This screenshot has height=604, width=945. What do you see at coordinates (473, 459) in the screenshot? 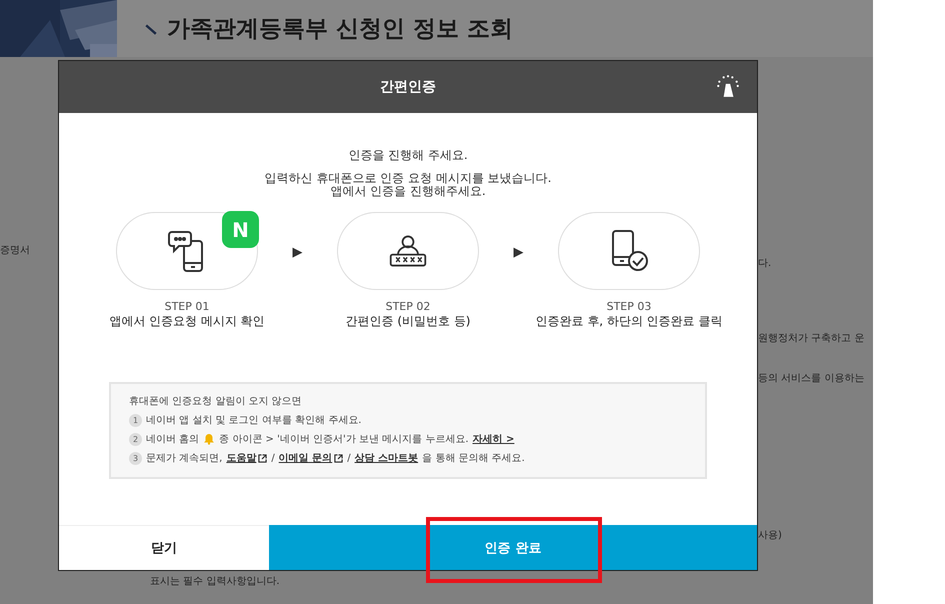
I see `help-text: 을 통해 문의해 주세요.` at bounding box center [473, 459].